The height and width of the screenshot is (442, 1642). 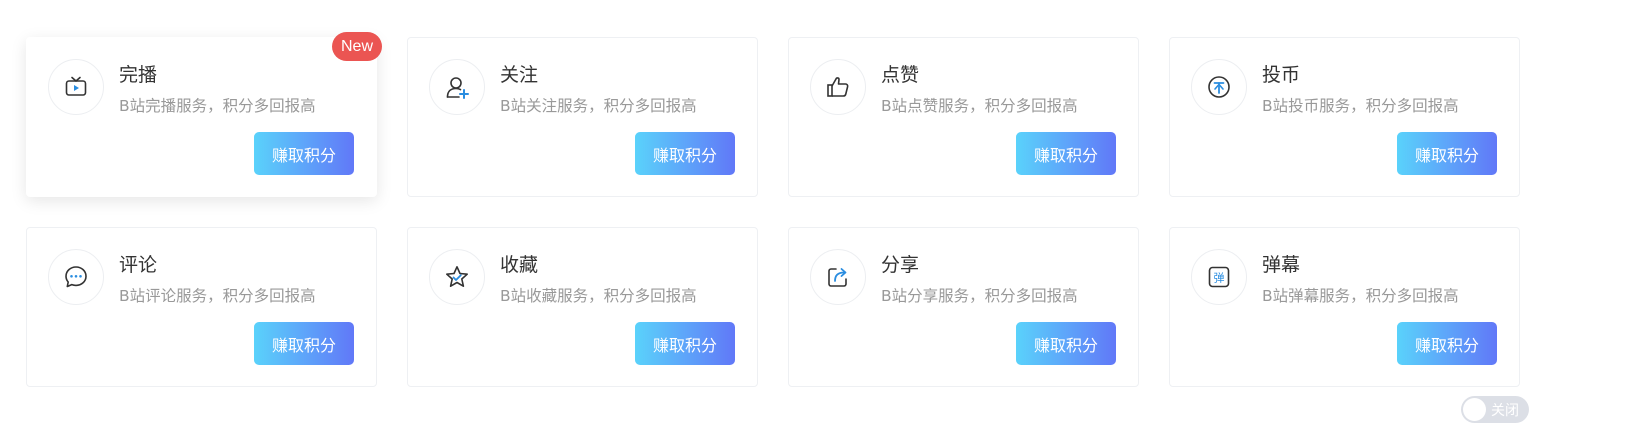 I want to click on toggle-label: 关闭, so click(x=1505, y=410).